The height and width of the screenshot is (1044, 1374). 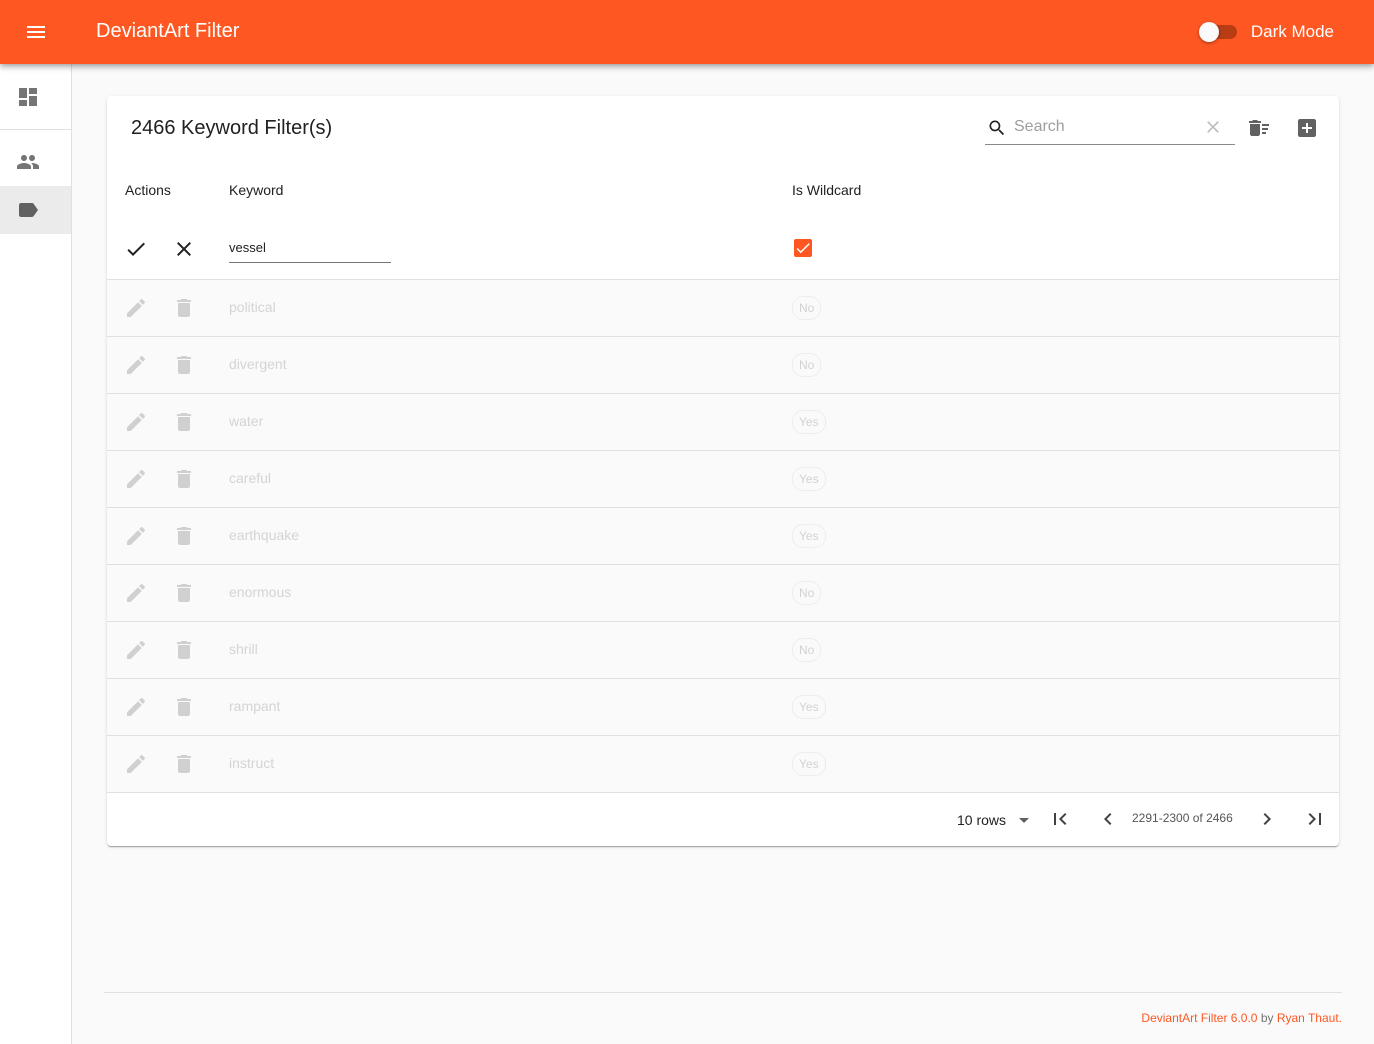 I want to click on chevron-left-icon, so click(x=1108, y=819).